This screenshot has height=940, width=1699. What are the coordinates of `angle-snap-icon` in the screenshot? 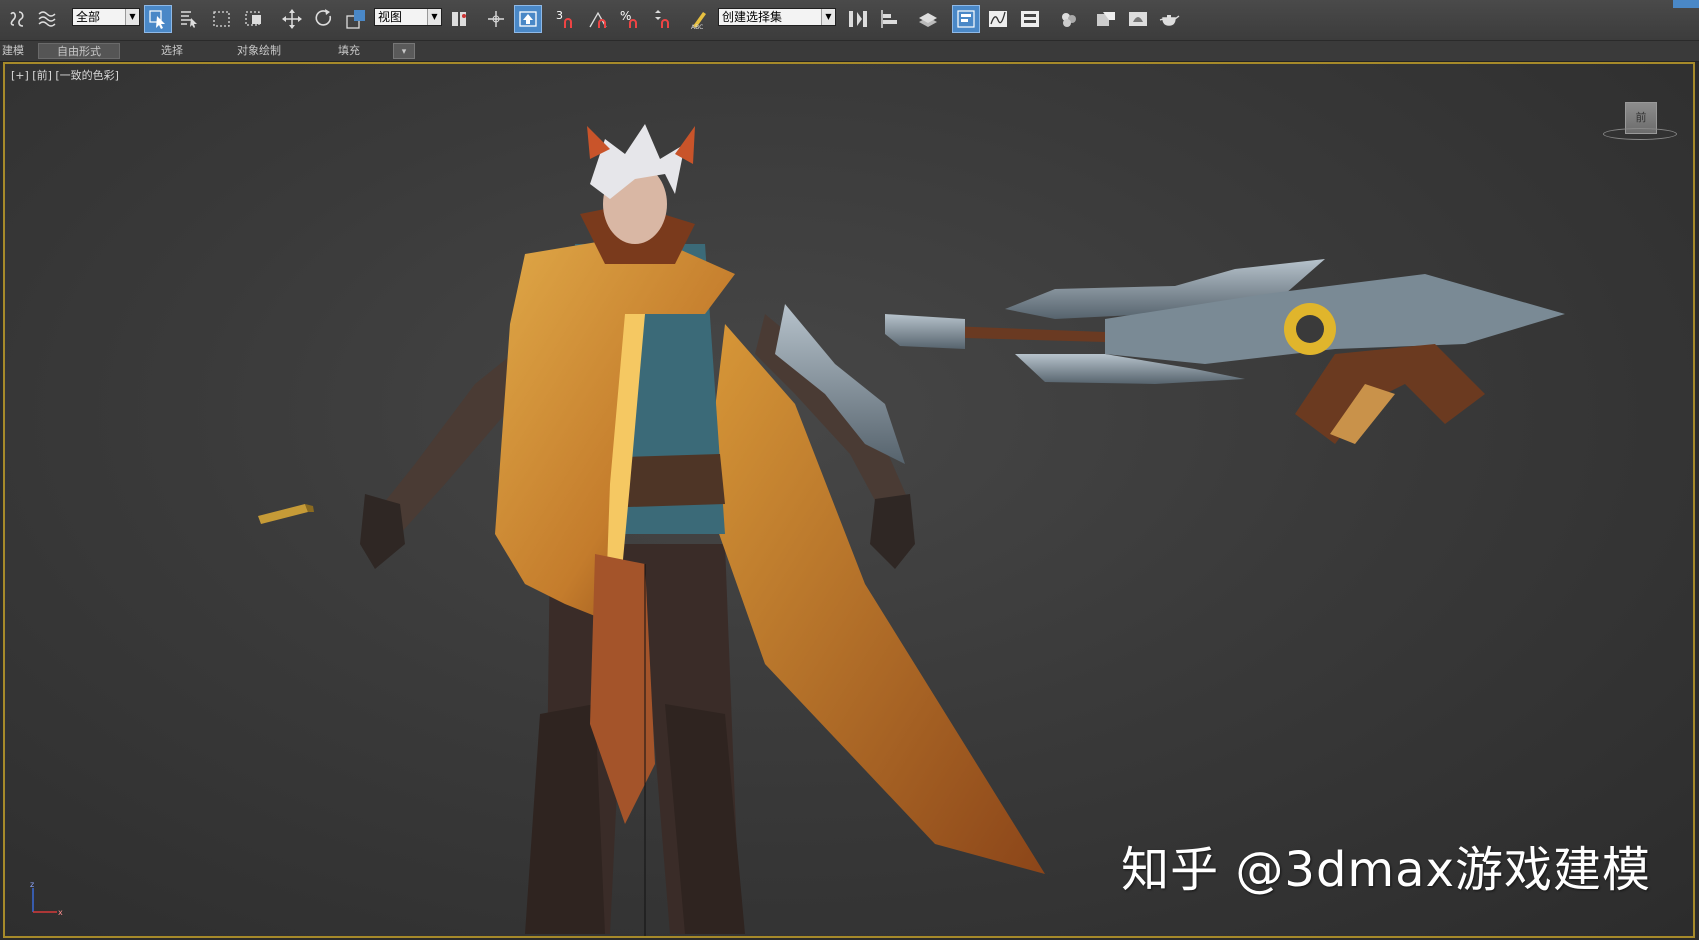 It's located at (598, 19).